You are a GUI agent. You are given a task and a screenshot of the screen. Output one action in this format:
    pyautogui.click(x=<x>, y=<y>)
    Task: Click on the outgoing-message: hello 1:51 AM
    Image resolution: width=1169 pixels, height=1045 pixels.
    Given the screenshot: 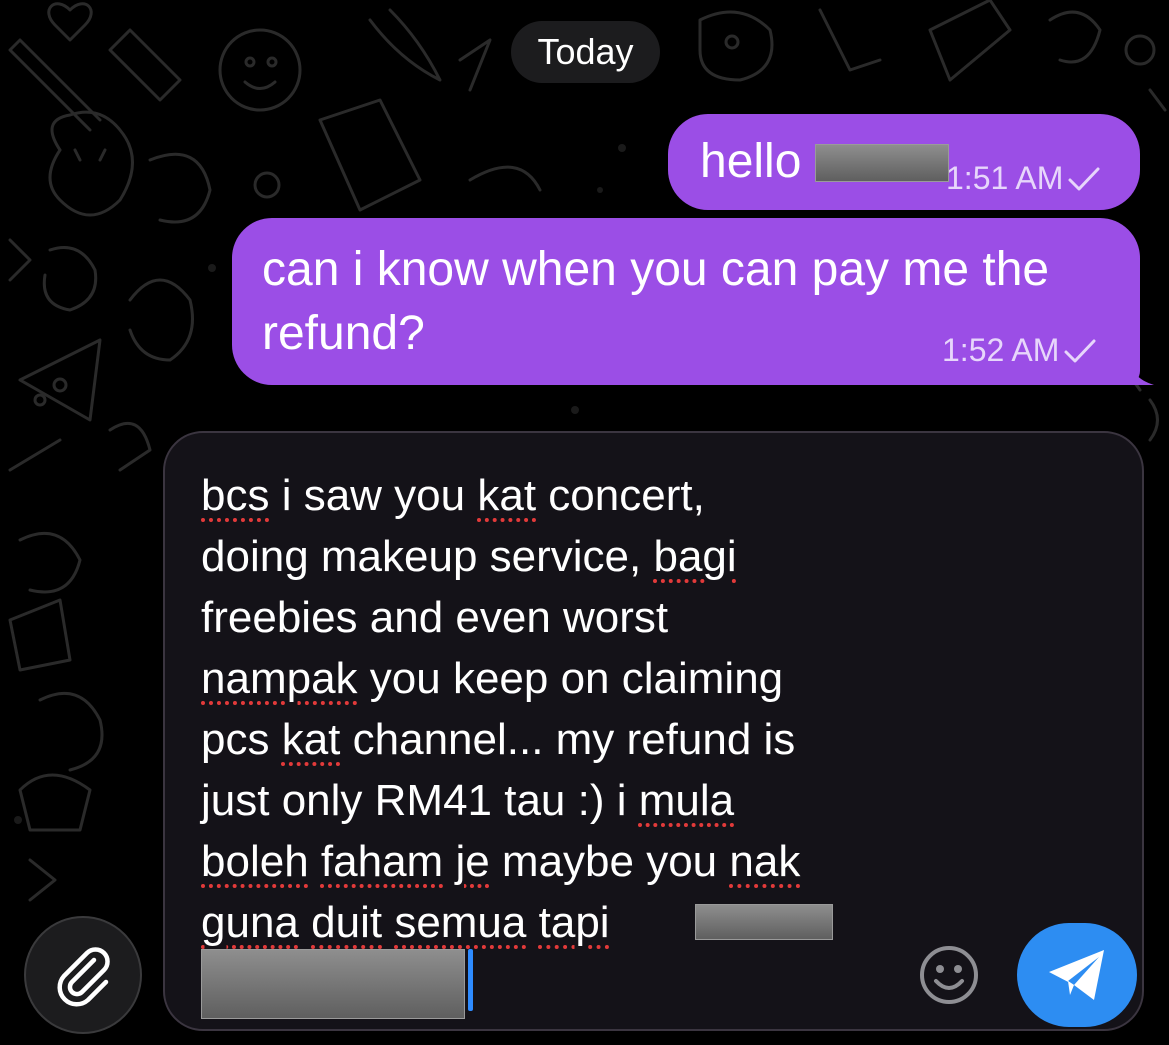 What is the action you would take?
    pyautogui.click(x=904, y=162)
    